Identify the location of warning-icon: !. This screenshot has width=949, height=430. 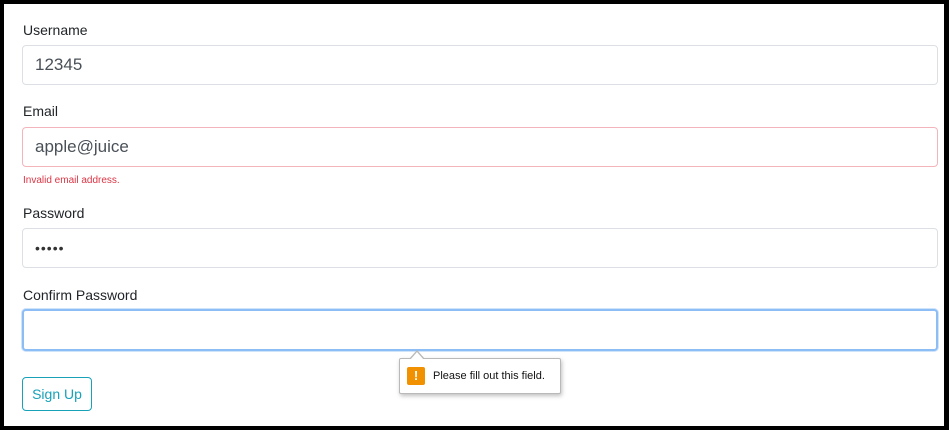
(416, 376).